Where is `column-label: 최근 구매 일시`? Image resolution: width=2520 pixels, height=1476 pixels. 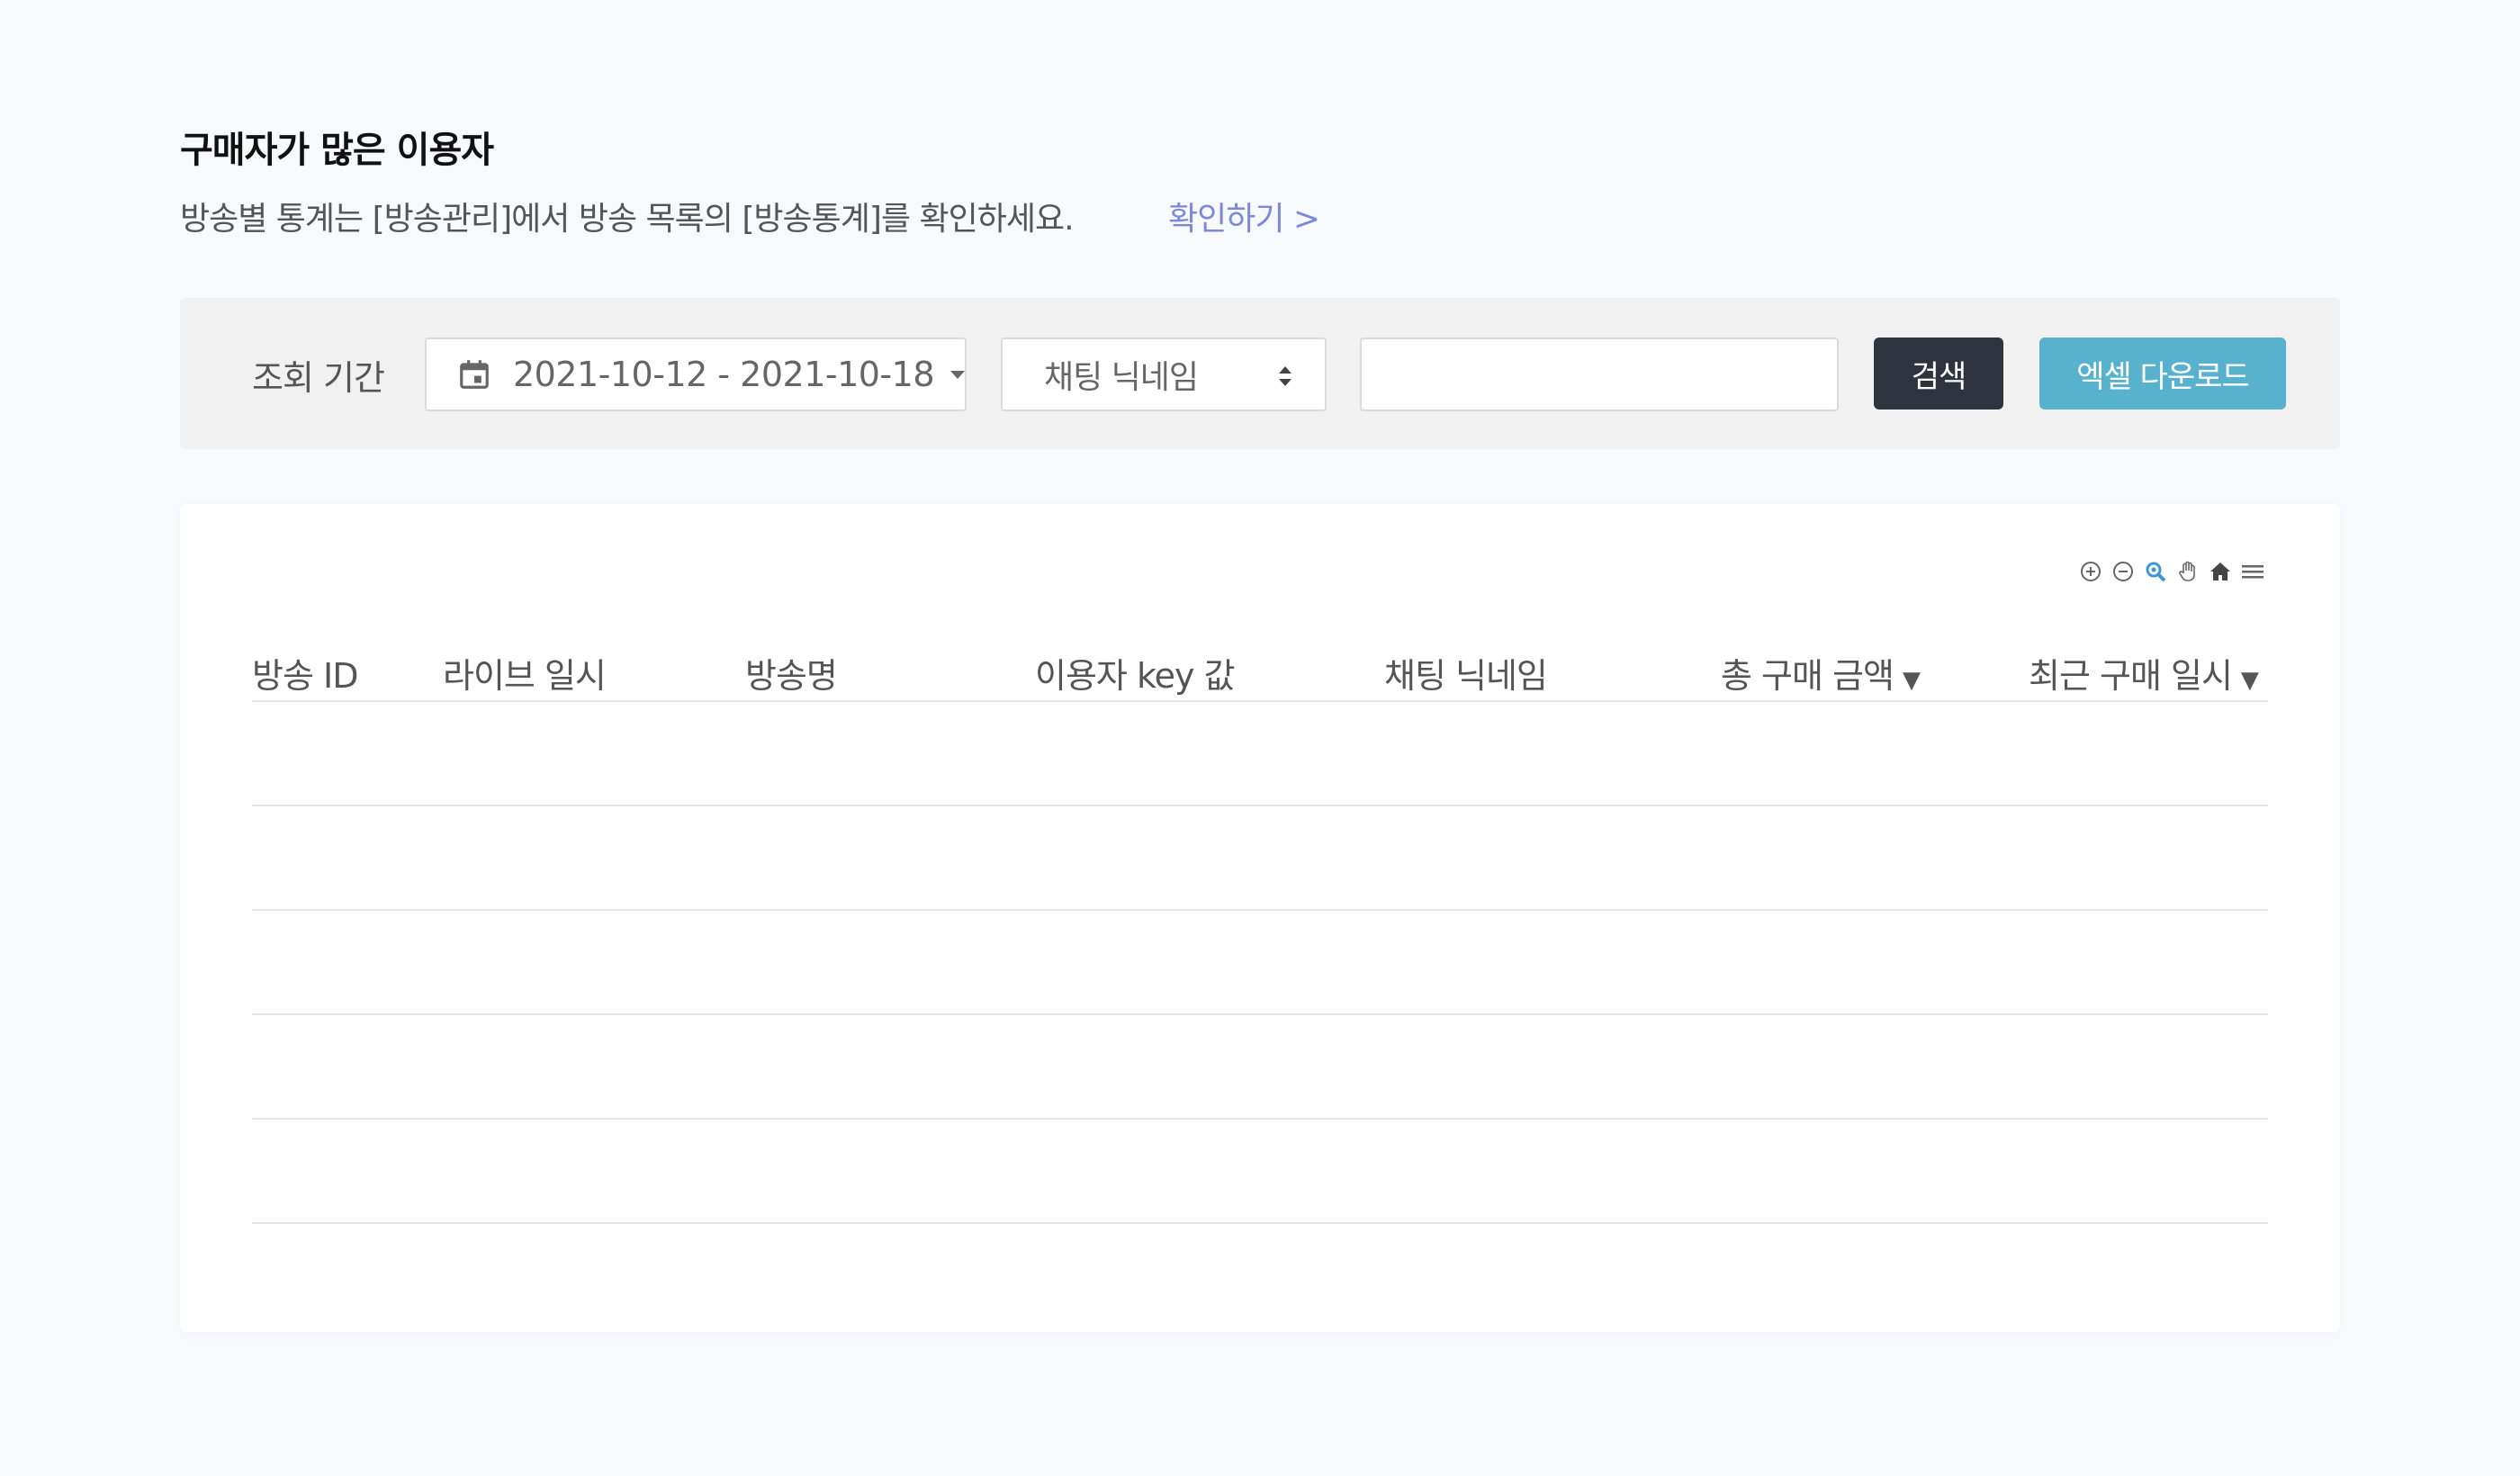
column-label: 최근 구매 일시 is located at coordinates (2131, 676).